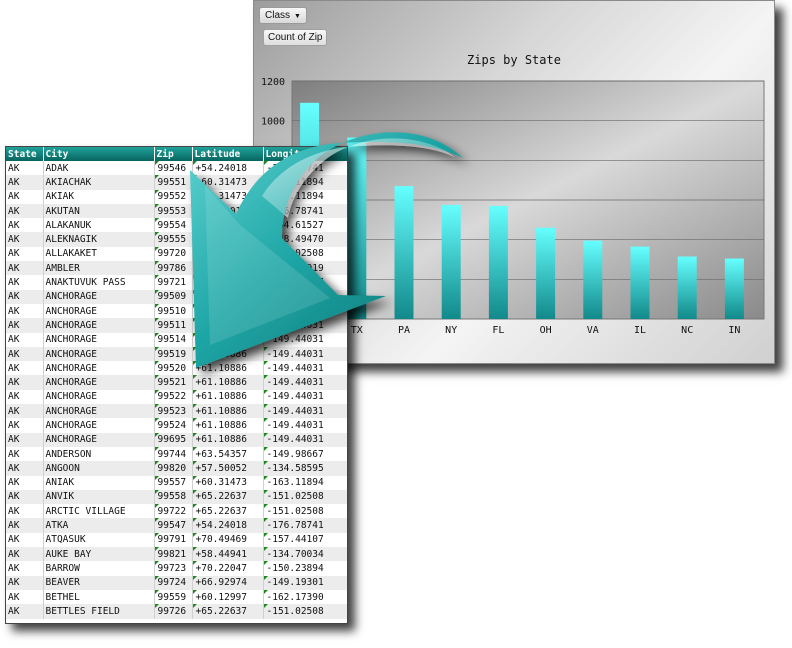 The image size is (792, 648). Describe the element at coordinates (228, 582) in the screenshot. I see `latitude-cell: +66.92974` at that location.